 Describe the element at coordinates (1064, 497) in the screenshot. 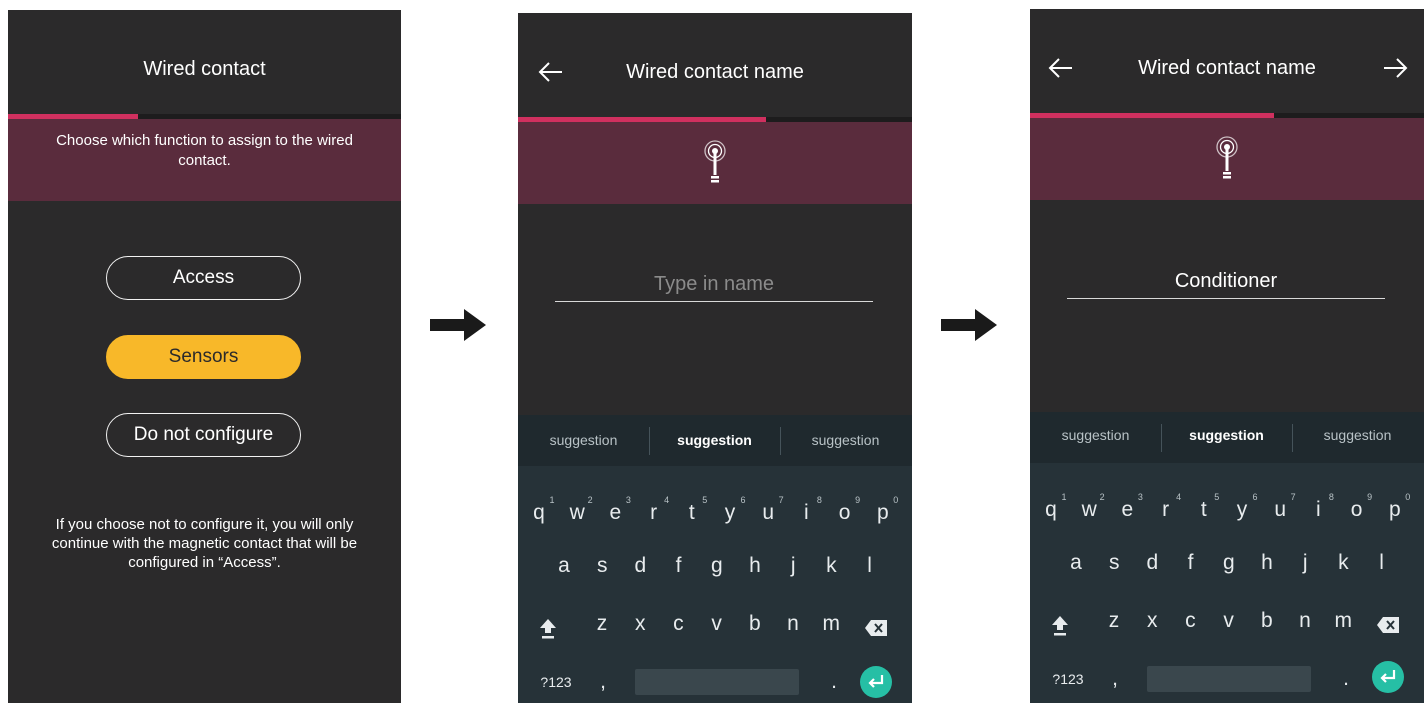

I see `key-hint-1: 1` at that location.